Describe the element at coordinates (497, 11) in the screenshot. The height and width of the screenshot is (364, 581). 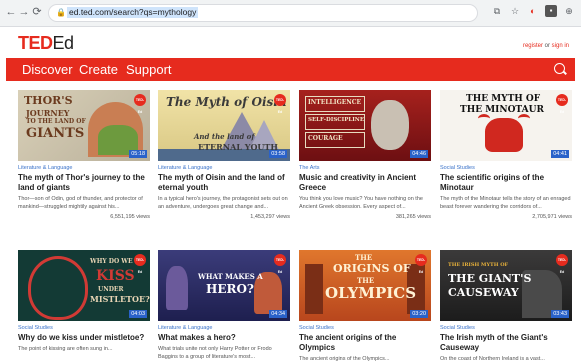
I see `translate-icon: ⧉` at that location.